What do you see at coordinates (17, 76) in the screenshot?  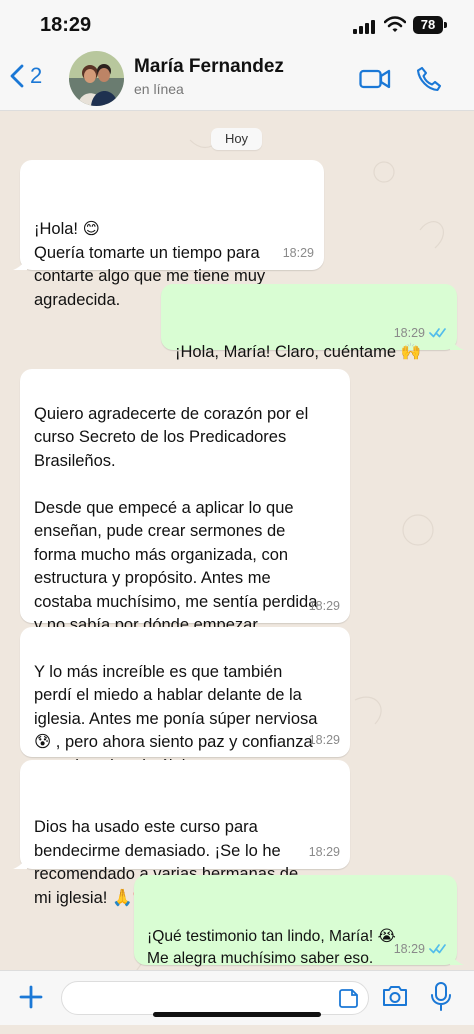 I see `chevron-left-icon` at bounding box center [17, 76].